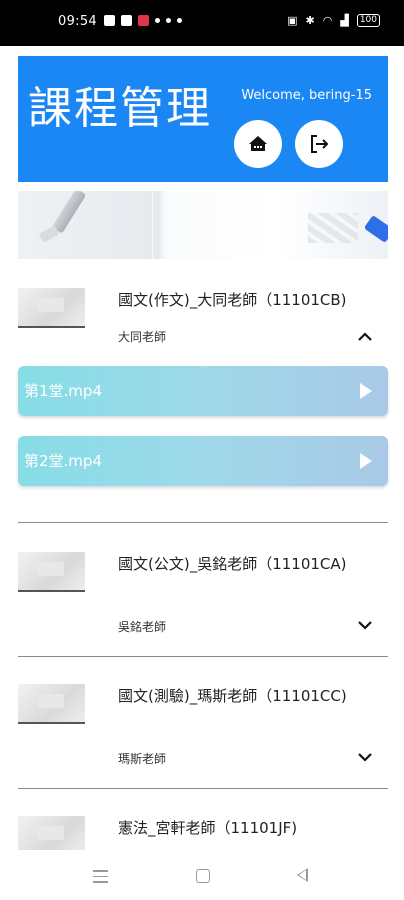 The width and height of the screenshot is (404, 900). What do you see at coordinates (344, 20) in the screenshot?
I see `signal-icon: ▟` at bounding box center [344, 20].